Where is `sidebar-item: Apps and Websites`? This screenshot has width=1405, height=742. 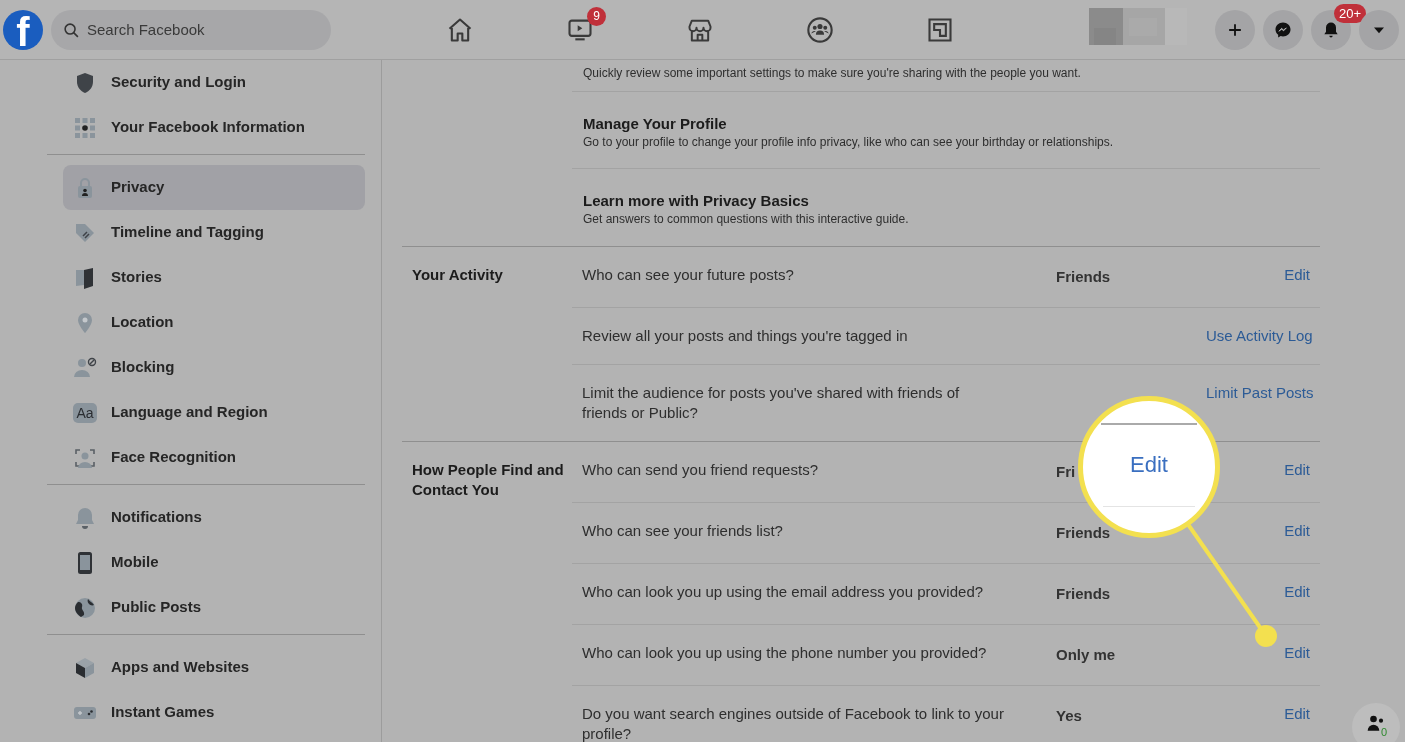
sidebar-item: Apps and Websites is located at coordinates (214, 667).